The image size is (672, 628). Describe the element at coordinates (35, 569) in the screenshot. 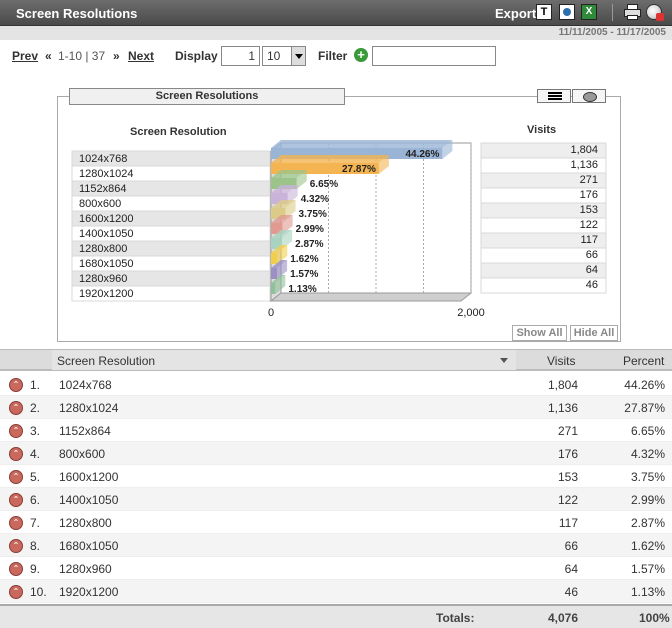

I see `row-rank: 9.` at that location.